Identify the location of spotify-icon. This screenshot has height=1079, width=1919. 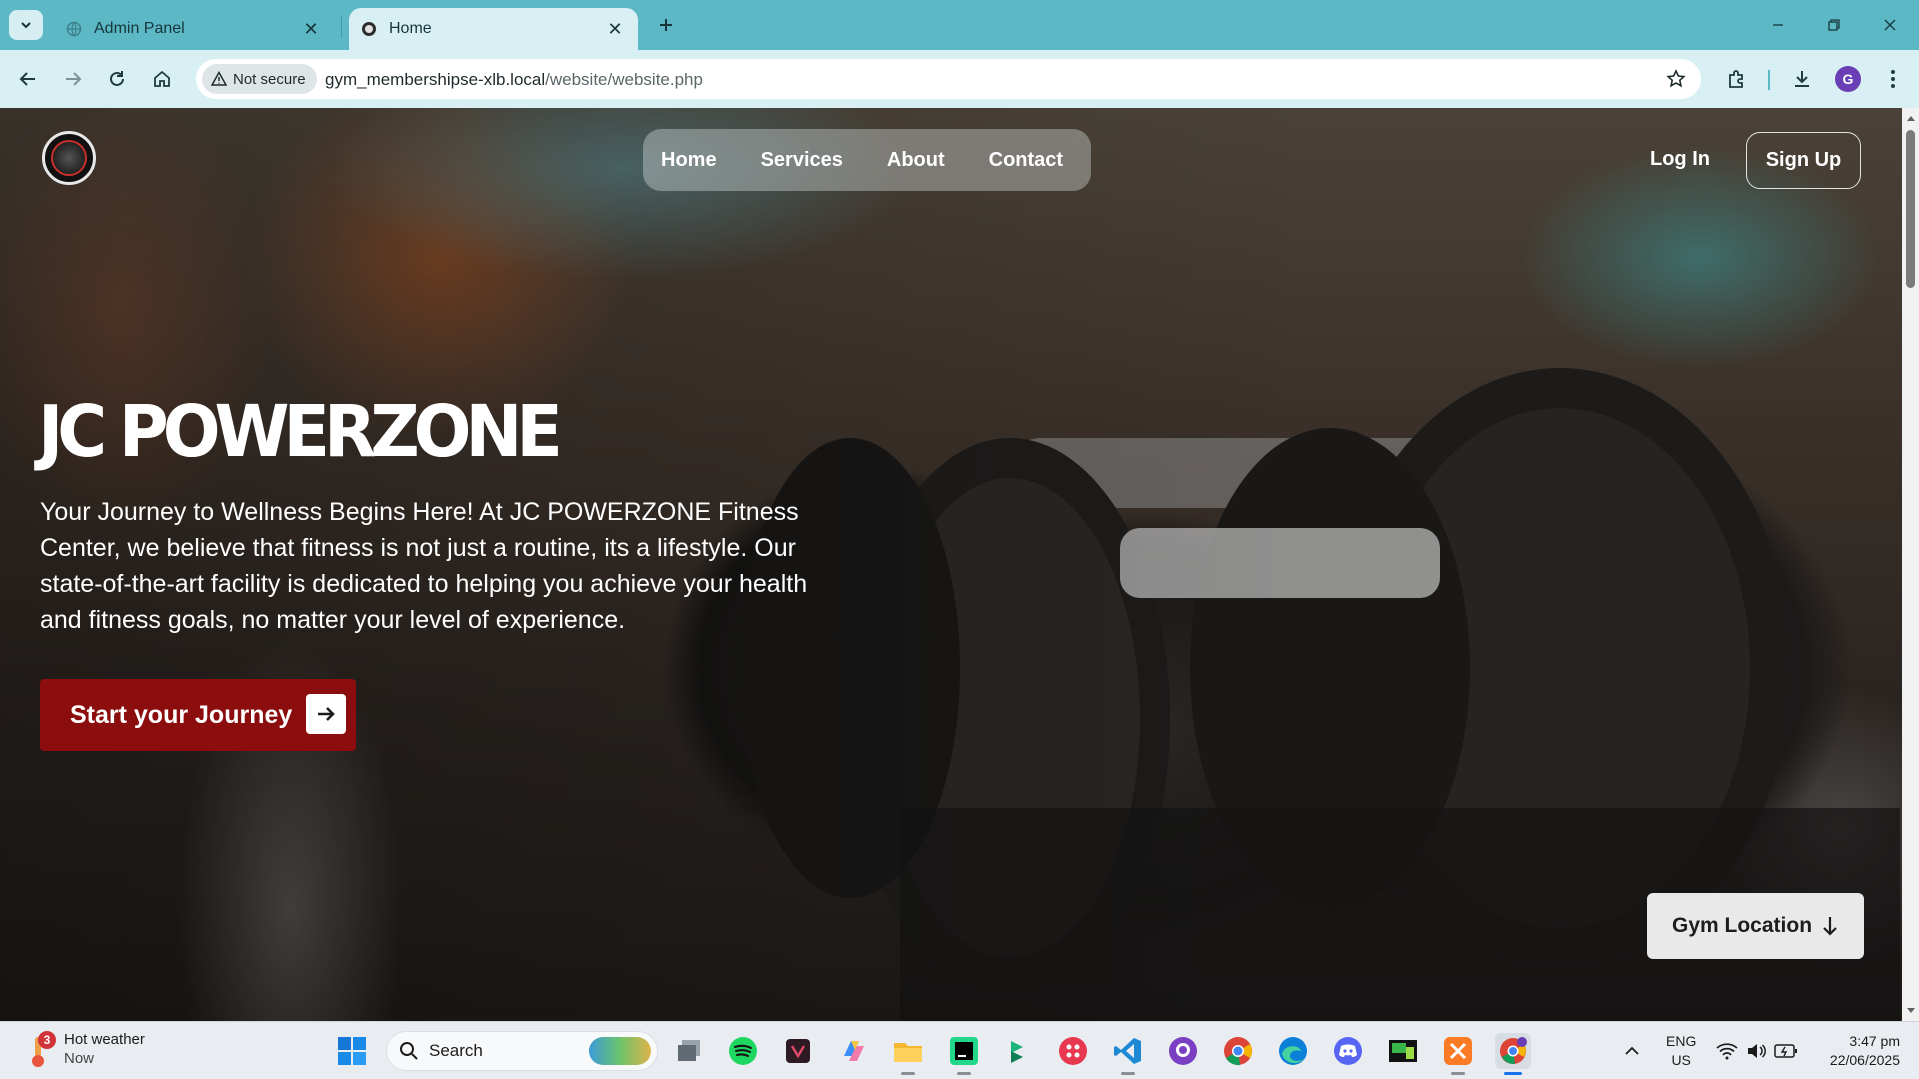
(743, 1051).